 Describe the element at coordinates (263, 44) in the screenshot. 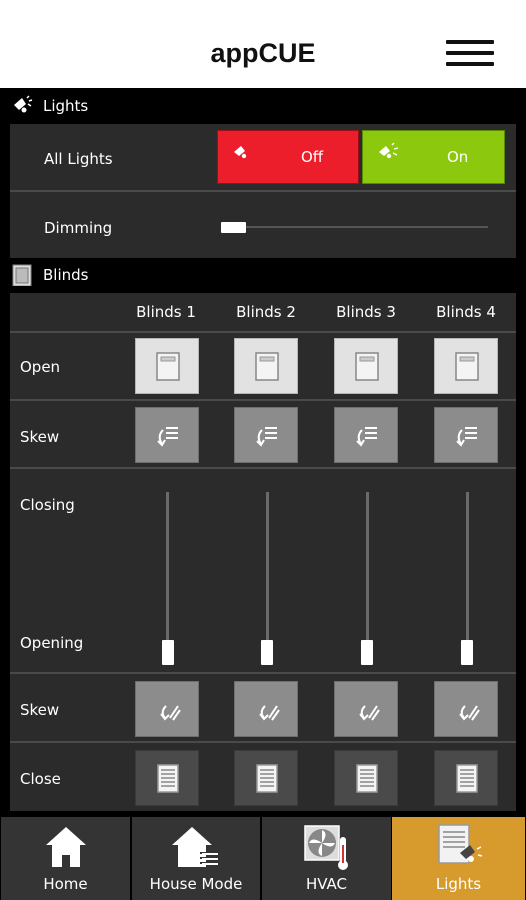

I see `top-bar: appCUE` at that location.